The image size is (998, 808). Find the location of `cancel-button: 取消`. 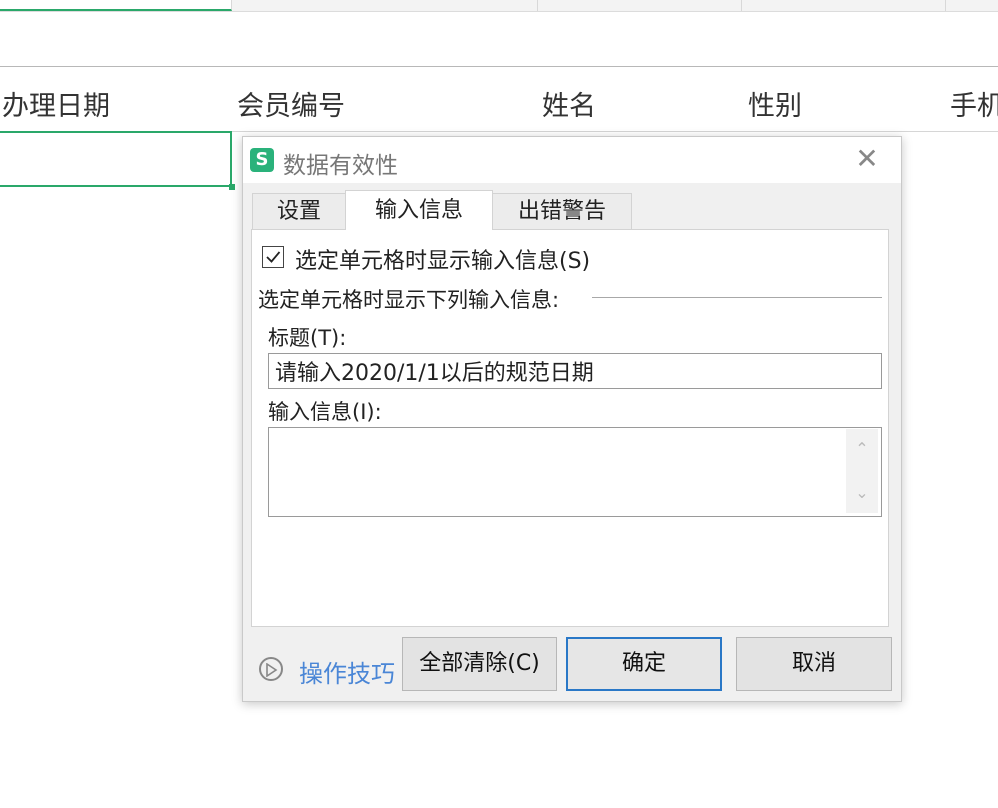

cancel-button: 取消 is located at coordinates (814, 664).